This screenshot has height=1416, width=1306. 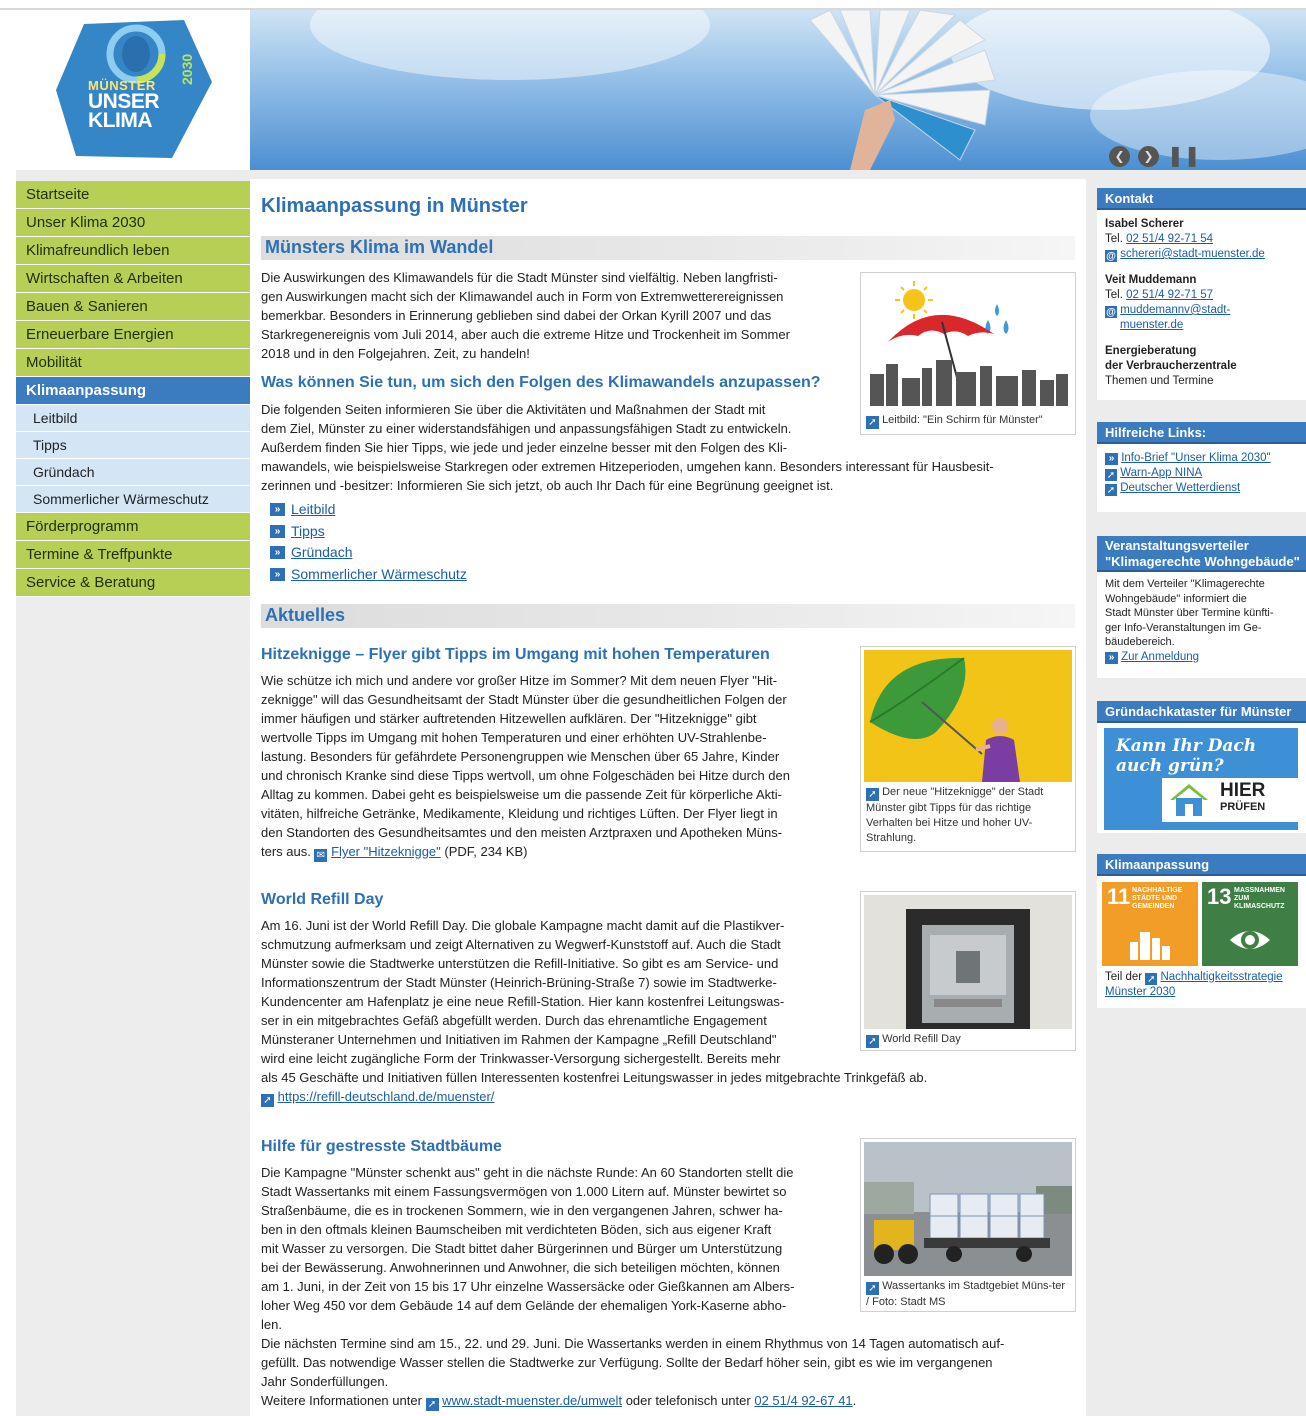 I want to click on nachhaltigkeitsstrategie-link: Nachhaltigkeitsstrategie, so click(x=1221, y=977).